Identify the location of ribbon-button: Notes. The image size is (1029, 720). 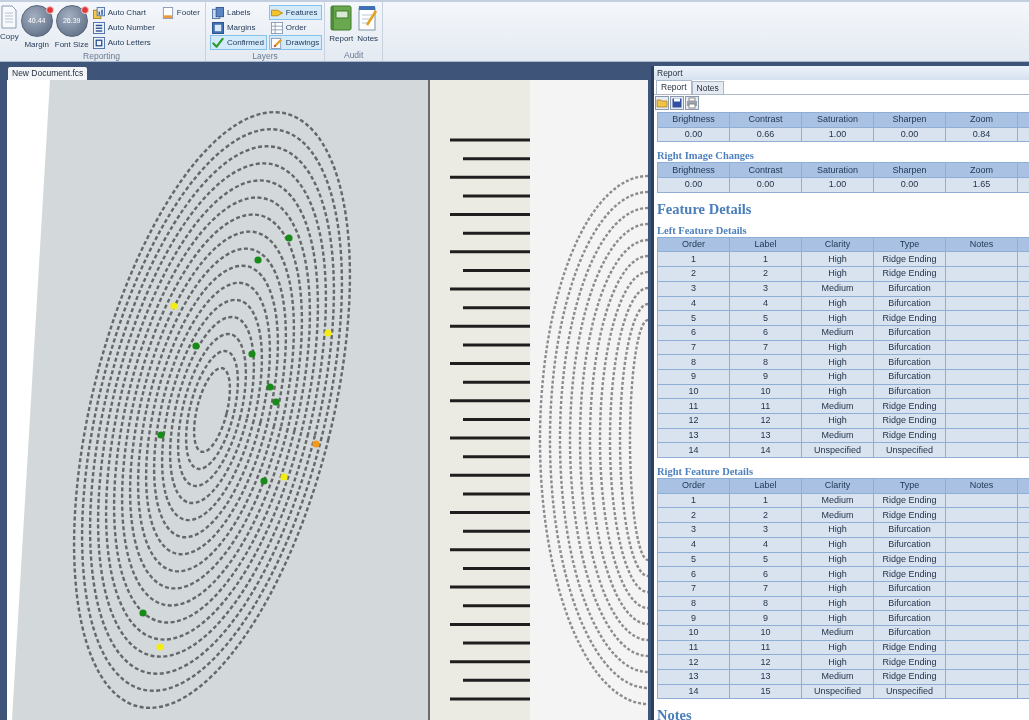
(368, 23).